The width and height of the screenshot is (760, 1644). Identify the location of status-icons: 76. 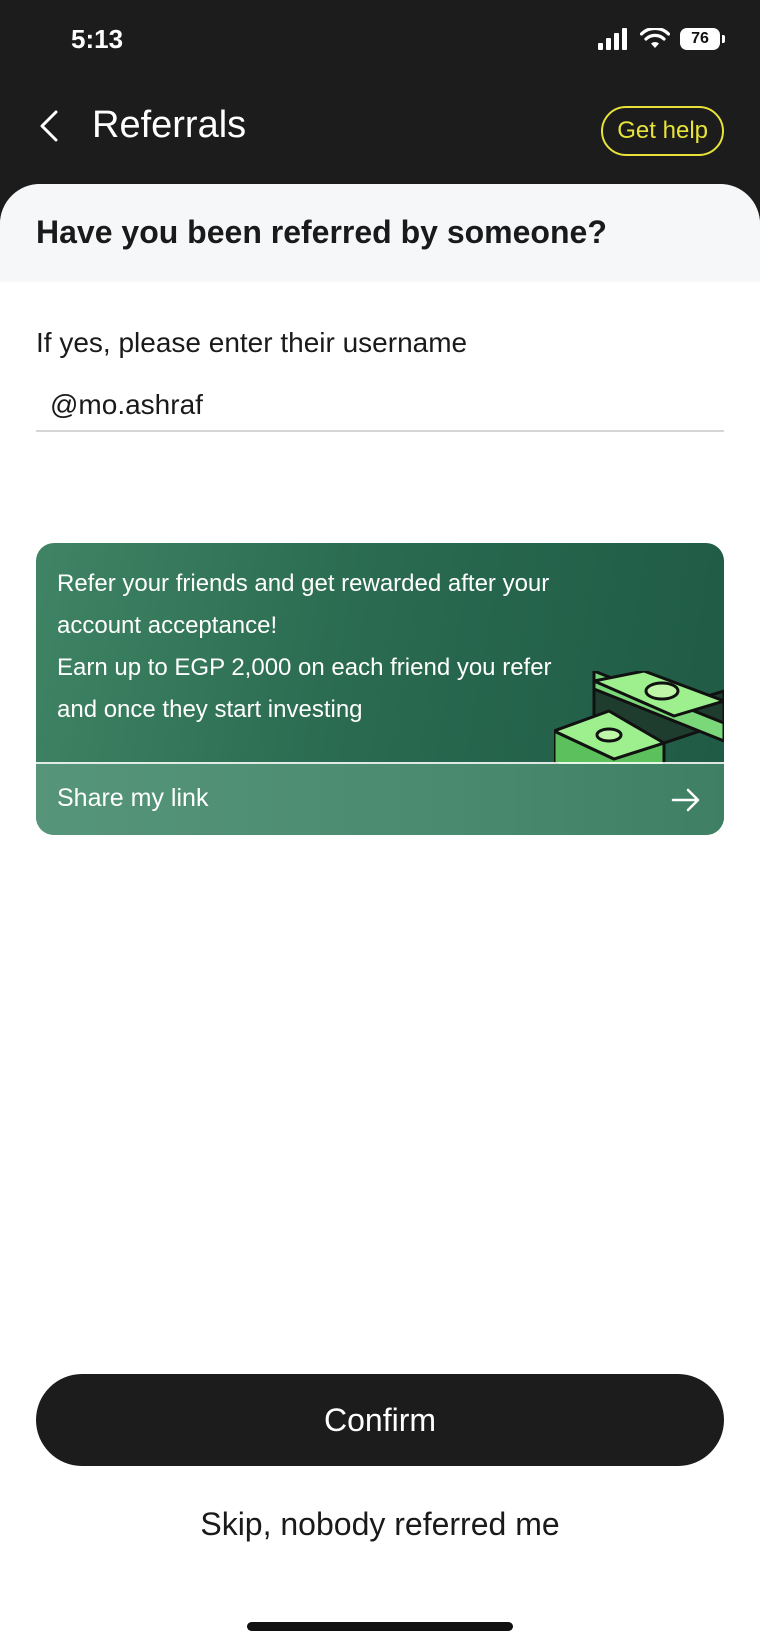
(661, 39).